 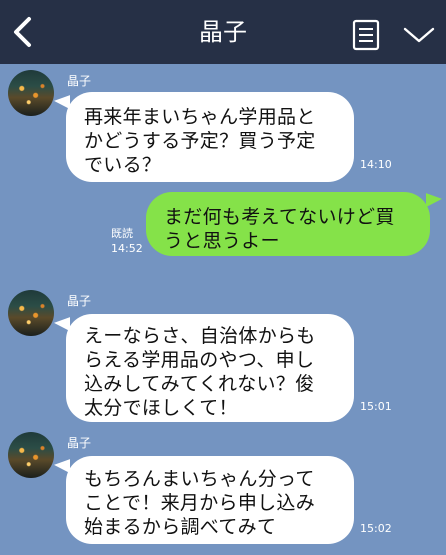 What do you see at coordinates (376, 406) in the screenshot?
I see `message-time: 15:01` at bounding box center [376, 406].